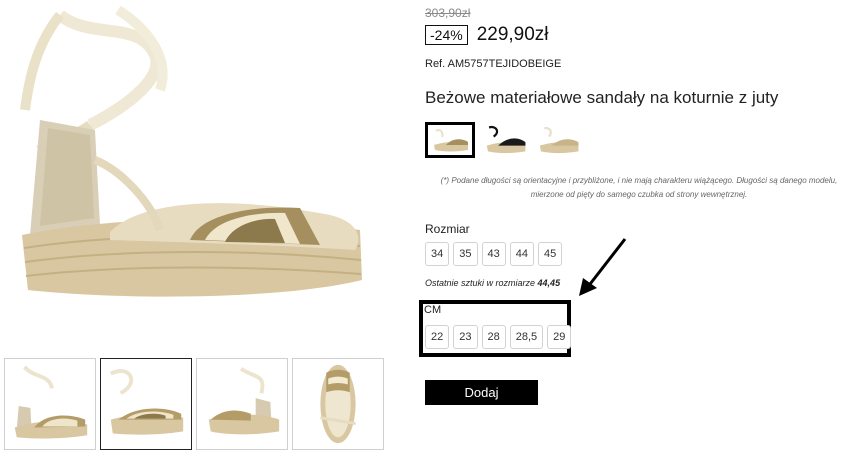  I want to click on cm-option: 23, so click(465, 337).